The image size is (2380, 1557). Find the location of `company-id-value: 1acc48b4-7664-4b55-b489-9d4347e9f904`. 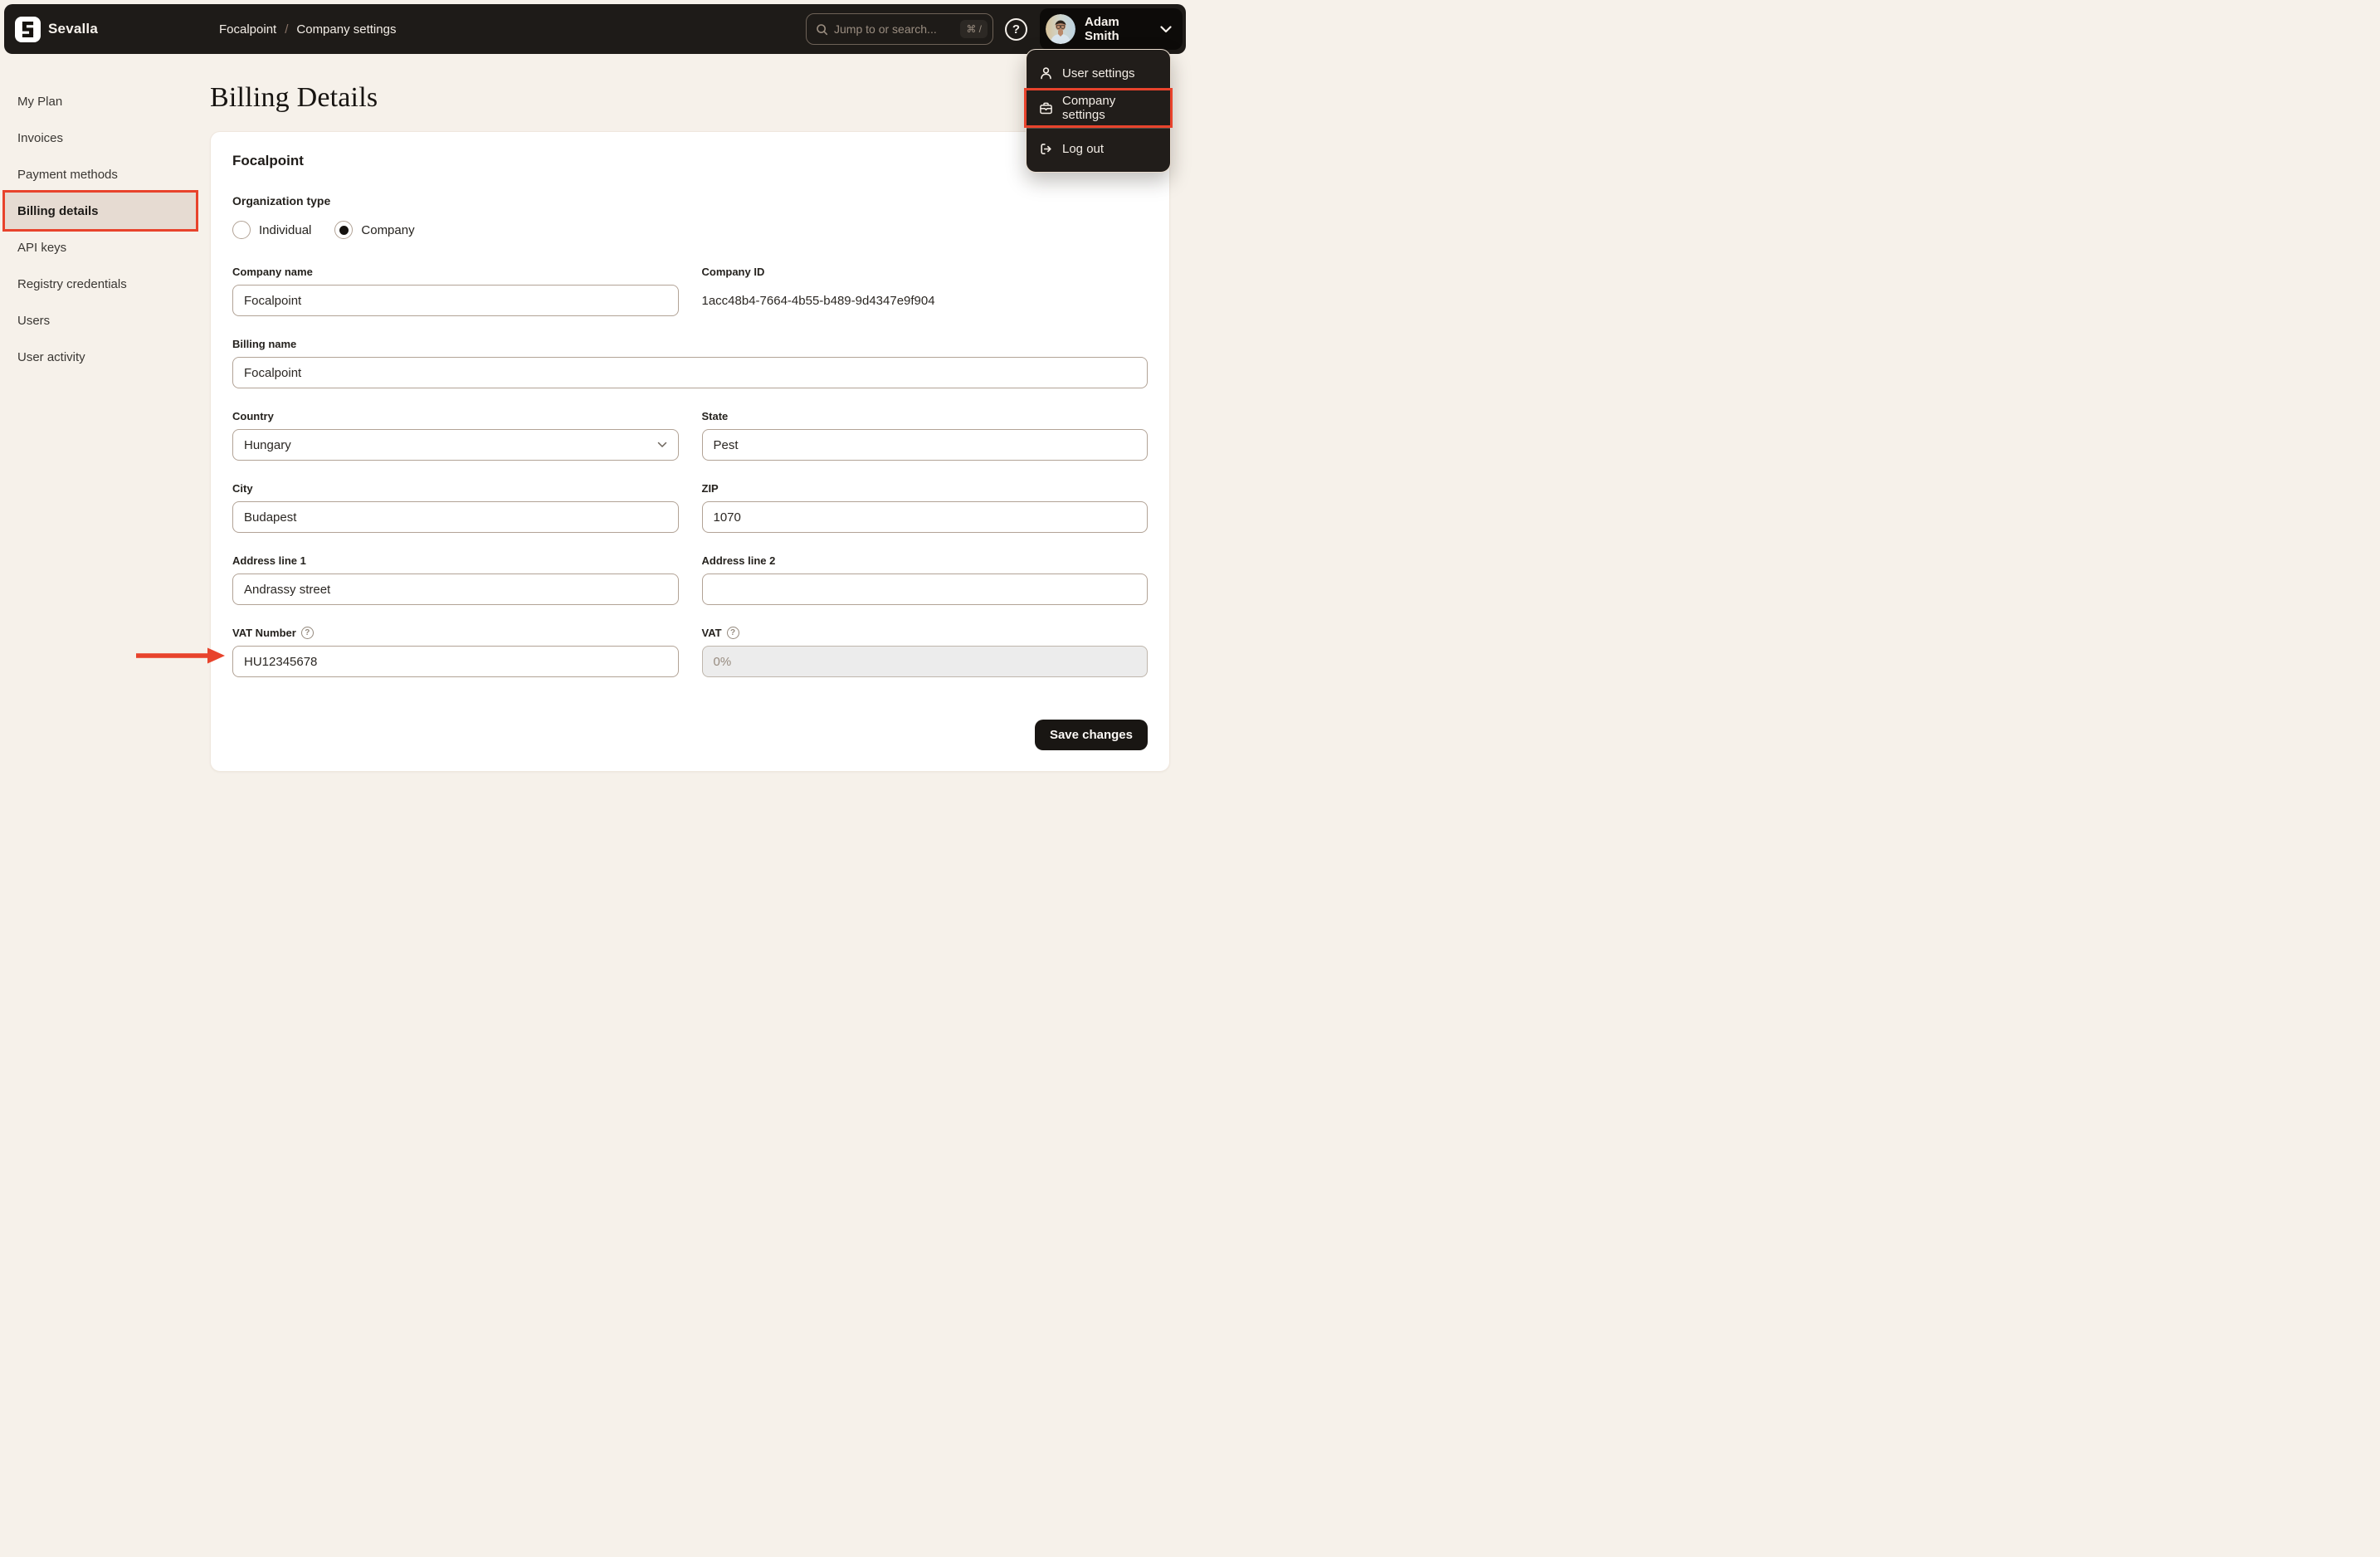

company-id-value: 1acc48b4-7664-4b55-b489-9d4347e9f904 is located at coordinates (818, 301).